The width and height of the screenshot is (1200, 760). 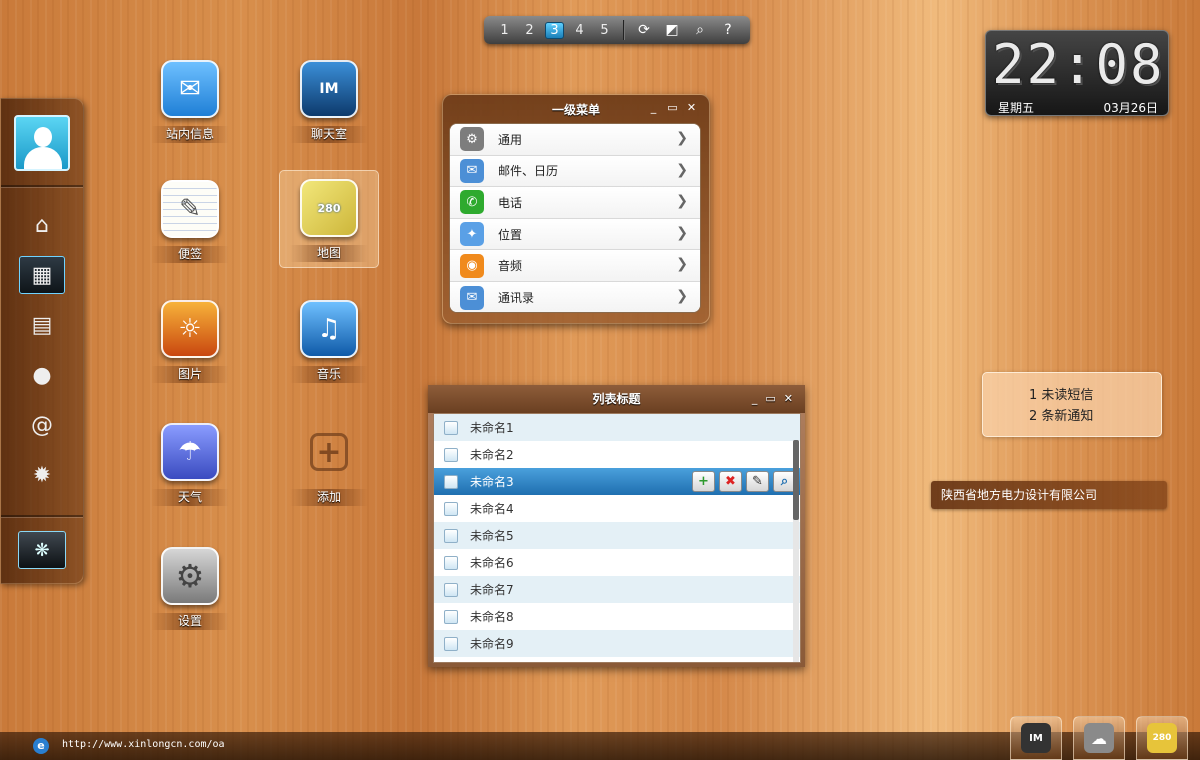 What do you see at coordinates (703, 481) in the screenshot?
I see `add-icon: +` at bounding box center [703, 481].